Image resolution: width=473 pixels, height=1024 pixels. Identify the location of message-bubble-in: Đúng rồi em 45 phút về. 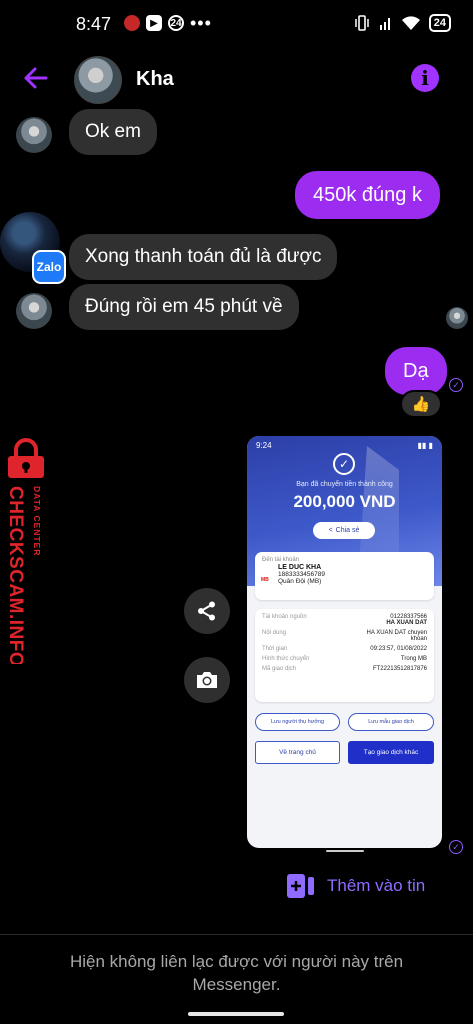
(184, 307).